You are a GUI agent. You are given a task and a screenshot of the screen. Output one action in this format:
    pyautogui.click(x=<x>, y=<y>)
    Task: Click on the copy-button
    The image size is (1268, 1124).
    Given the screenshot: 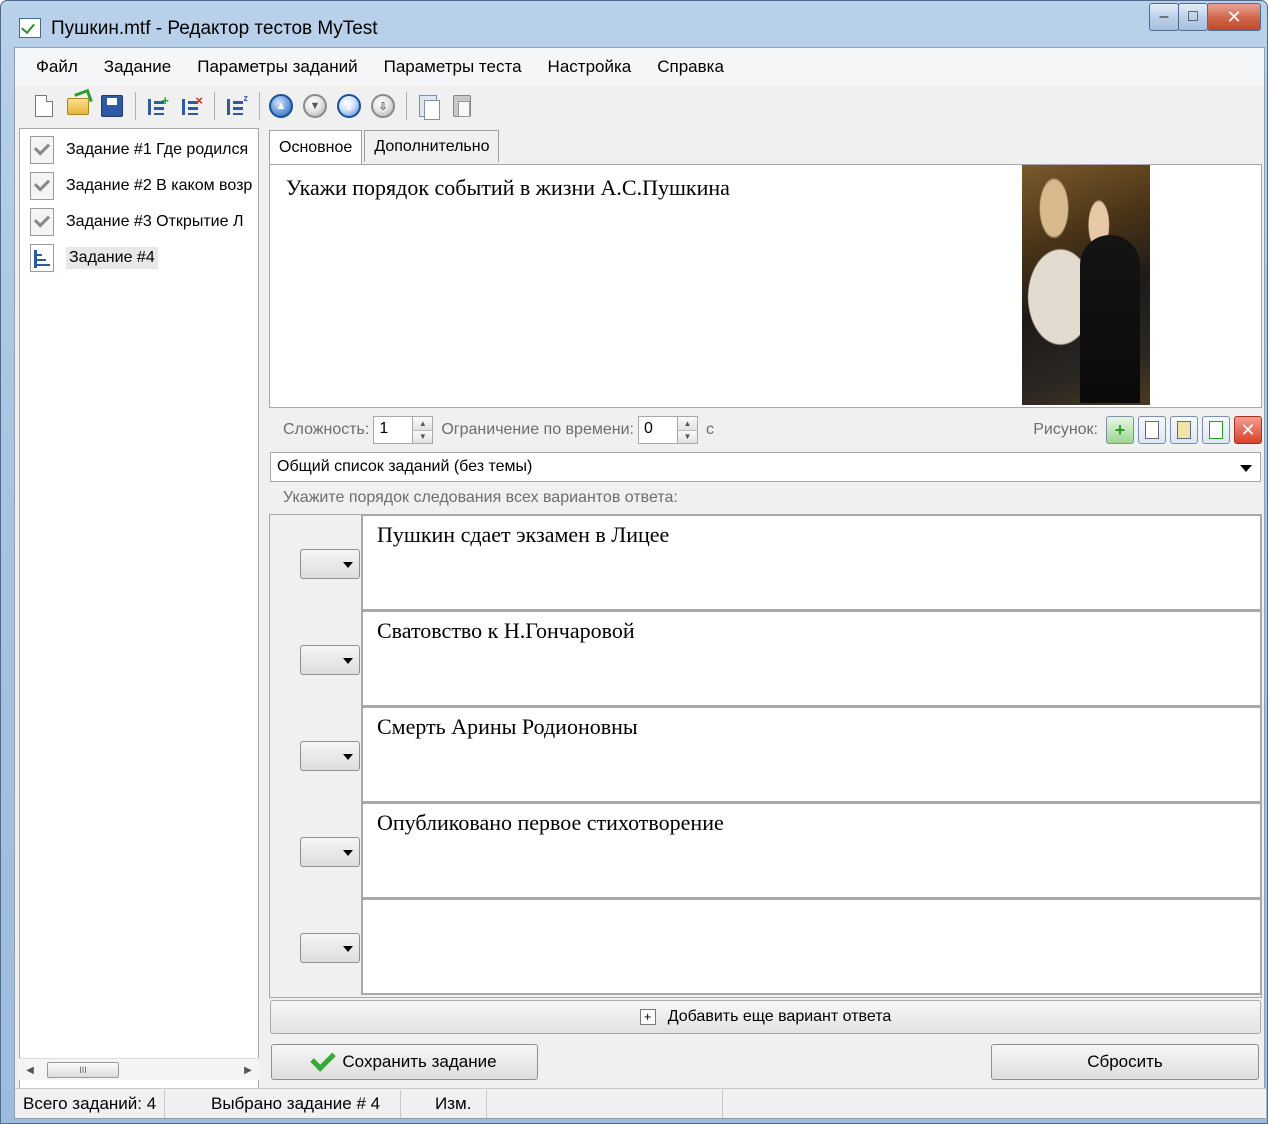 What is the action you would take?
    pyautogui.click(x=428, y=106)
    